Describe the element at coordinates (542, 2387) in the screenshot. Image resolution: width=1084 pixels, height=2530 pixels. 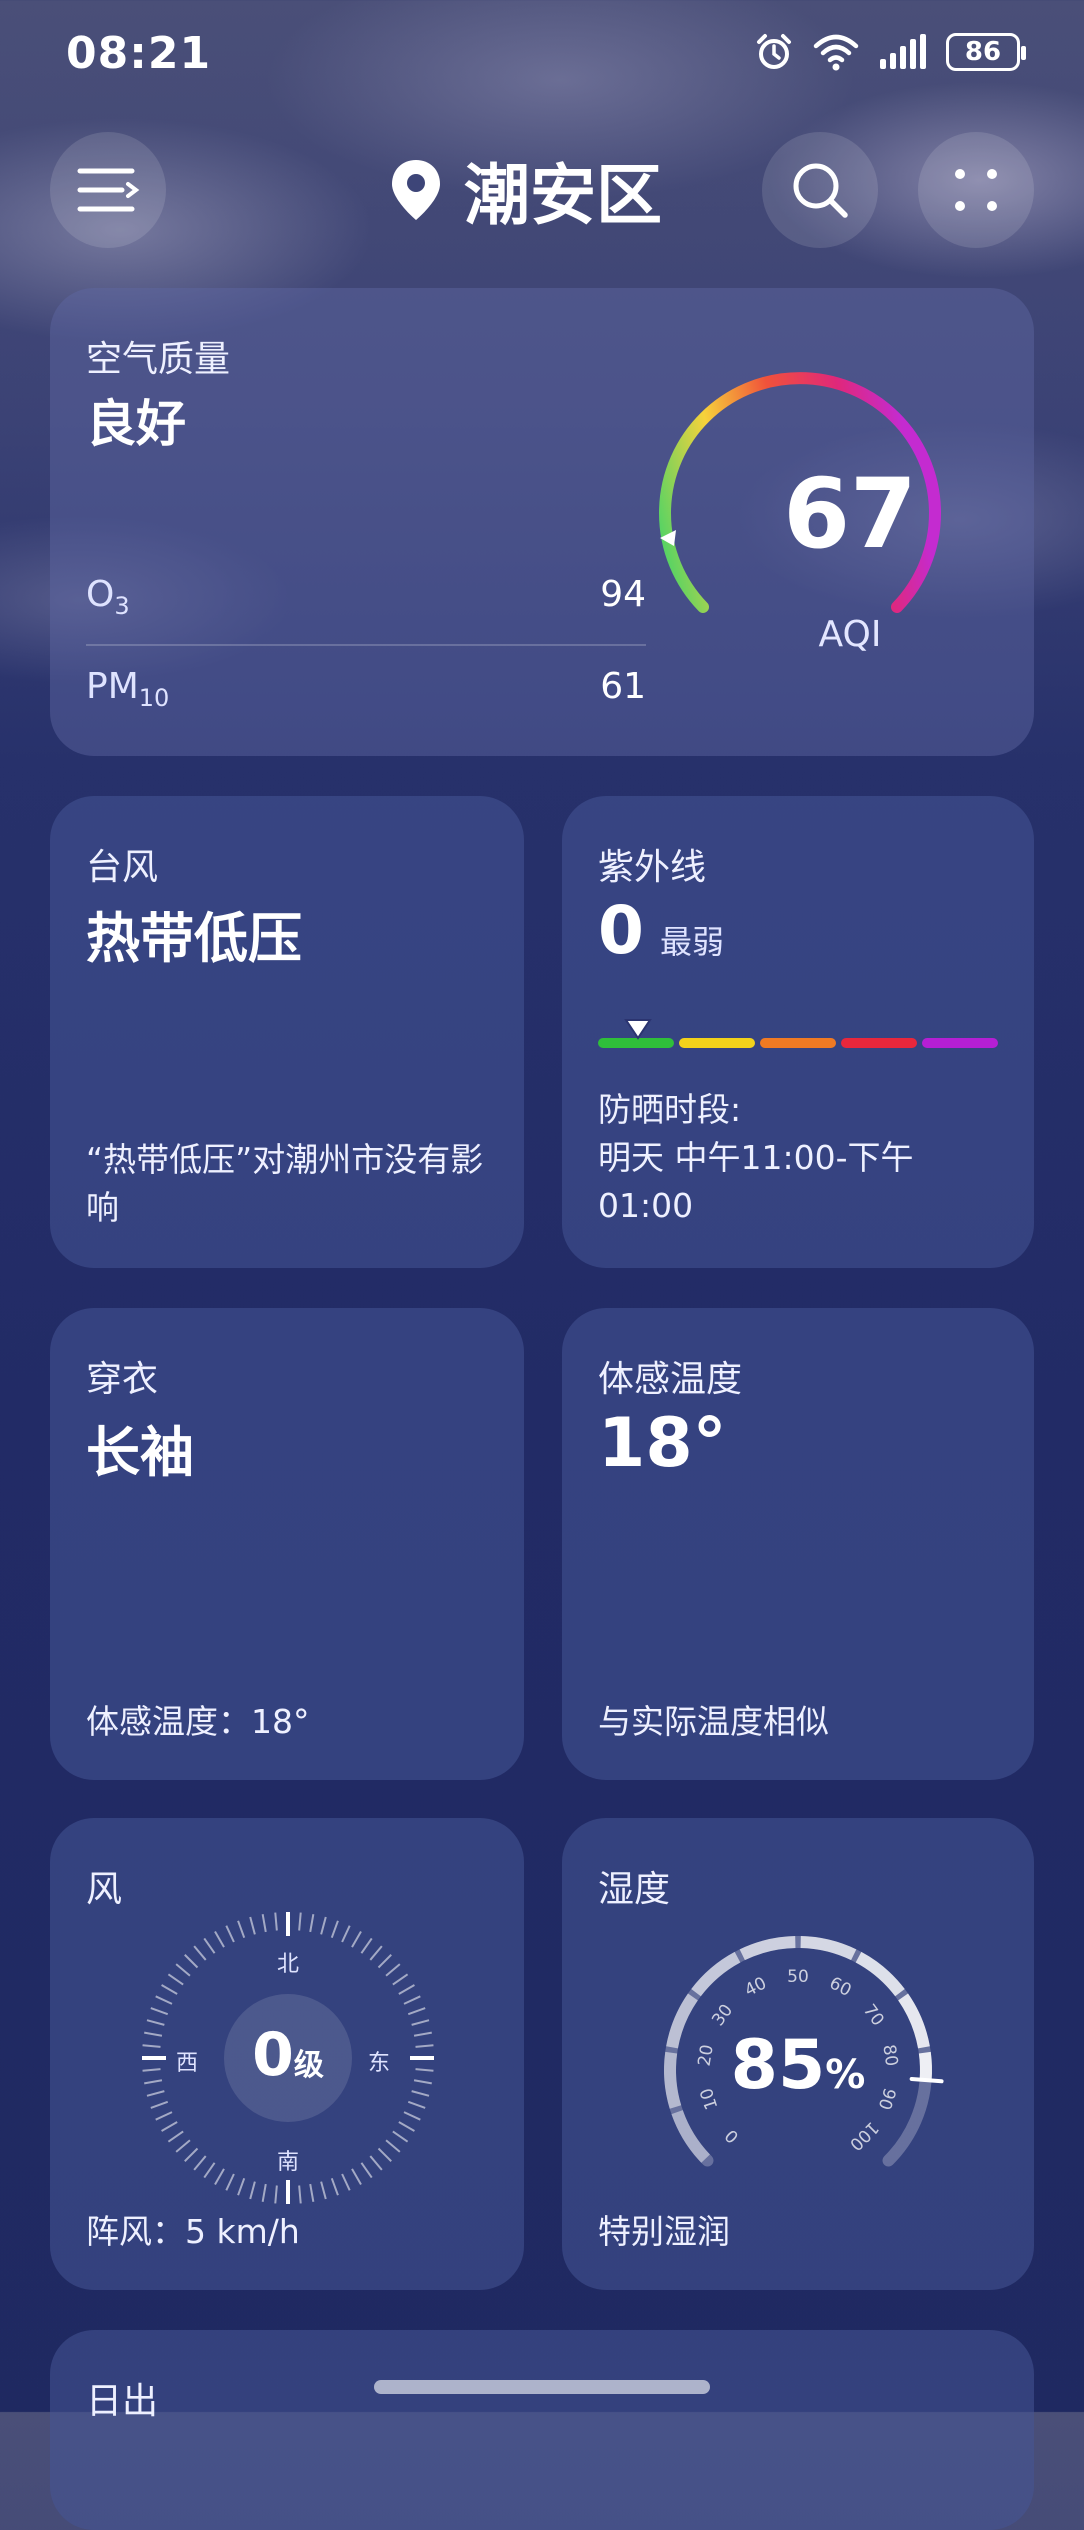
I see `home-indicator` at that location.